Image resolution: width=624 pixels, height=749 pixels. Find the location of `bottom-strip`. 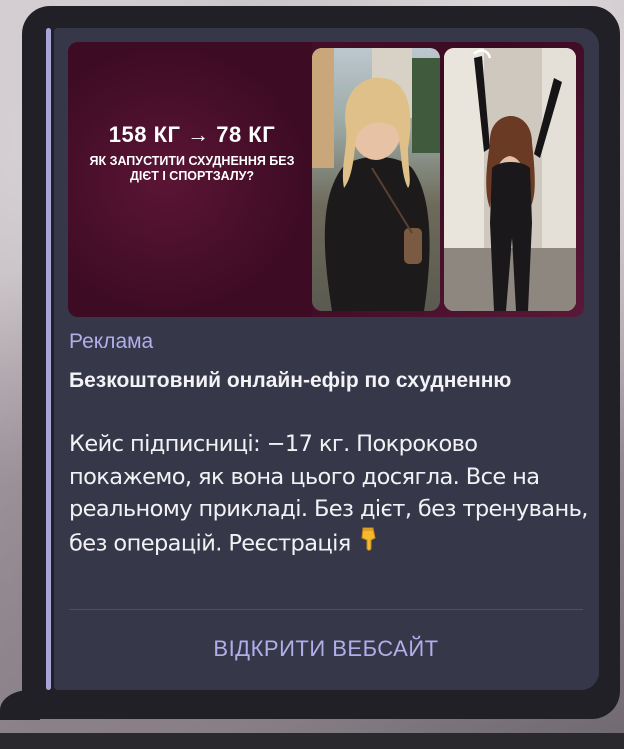

bottom-strip is located at coordinates (312, 741).